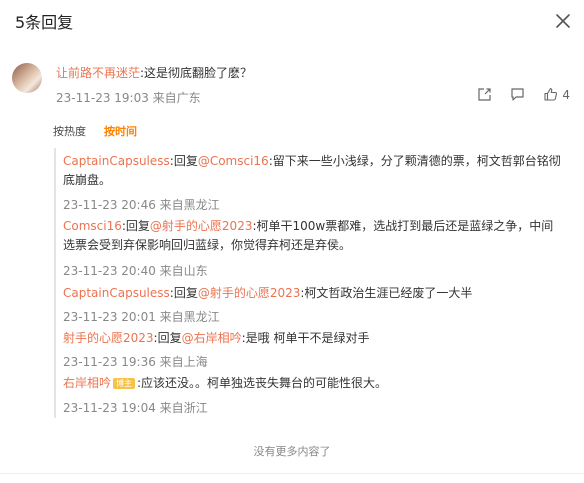 The image size is (584, 483). I want to click on reply-body: :应该还没。。柯单独选丧失舞台的可能性很大。, so click(262, 383).